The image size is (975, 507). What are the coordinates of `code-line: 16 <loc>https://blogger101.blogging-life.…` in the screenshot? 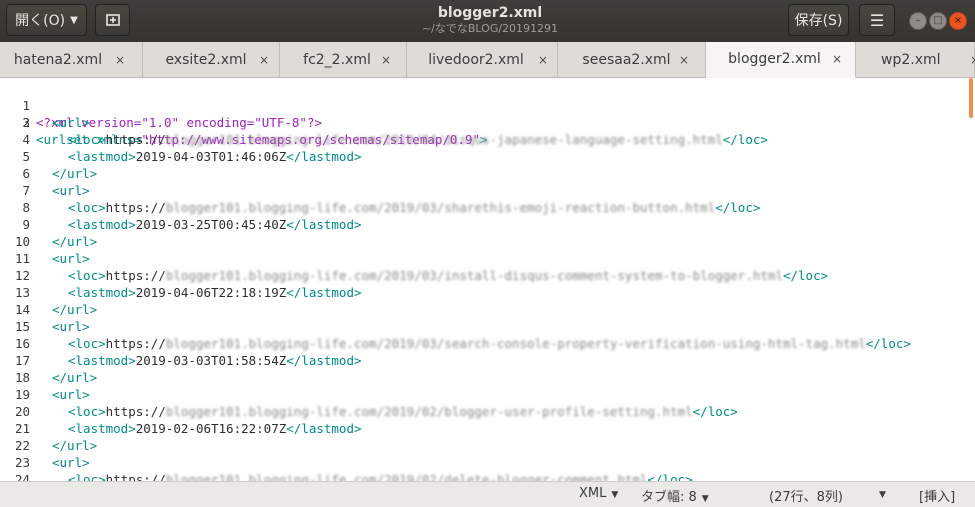 It's located at (487, 343).